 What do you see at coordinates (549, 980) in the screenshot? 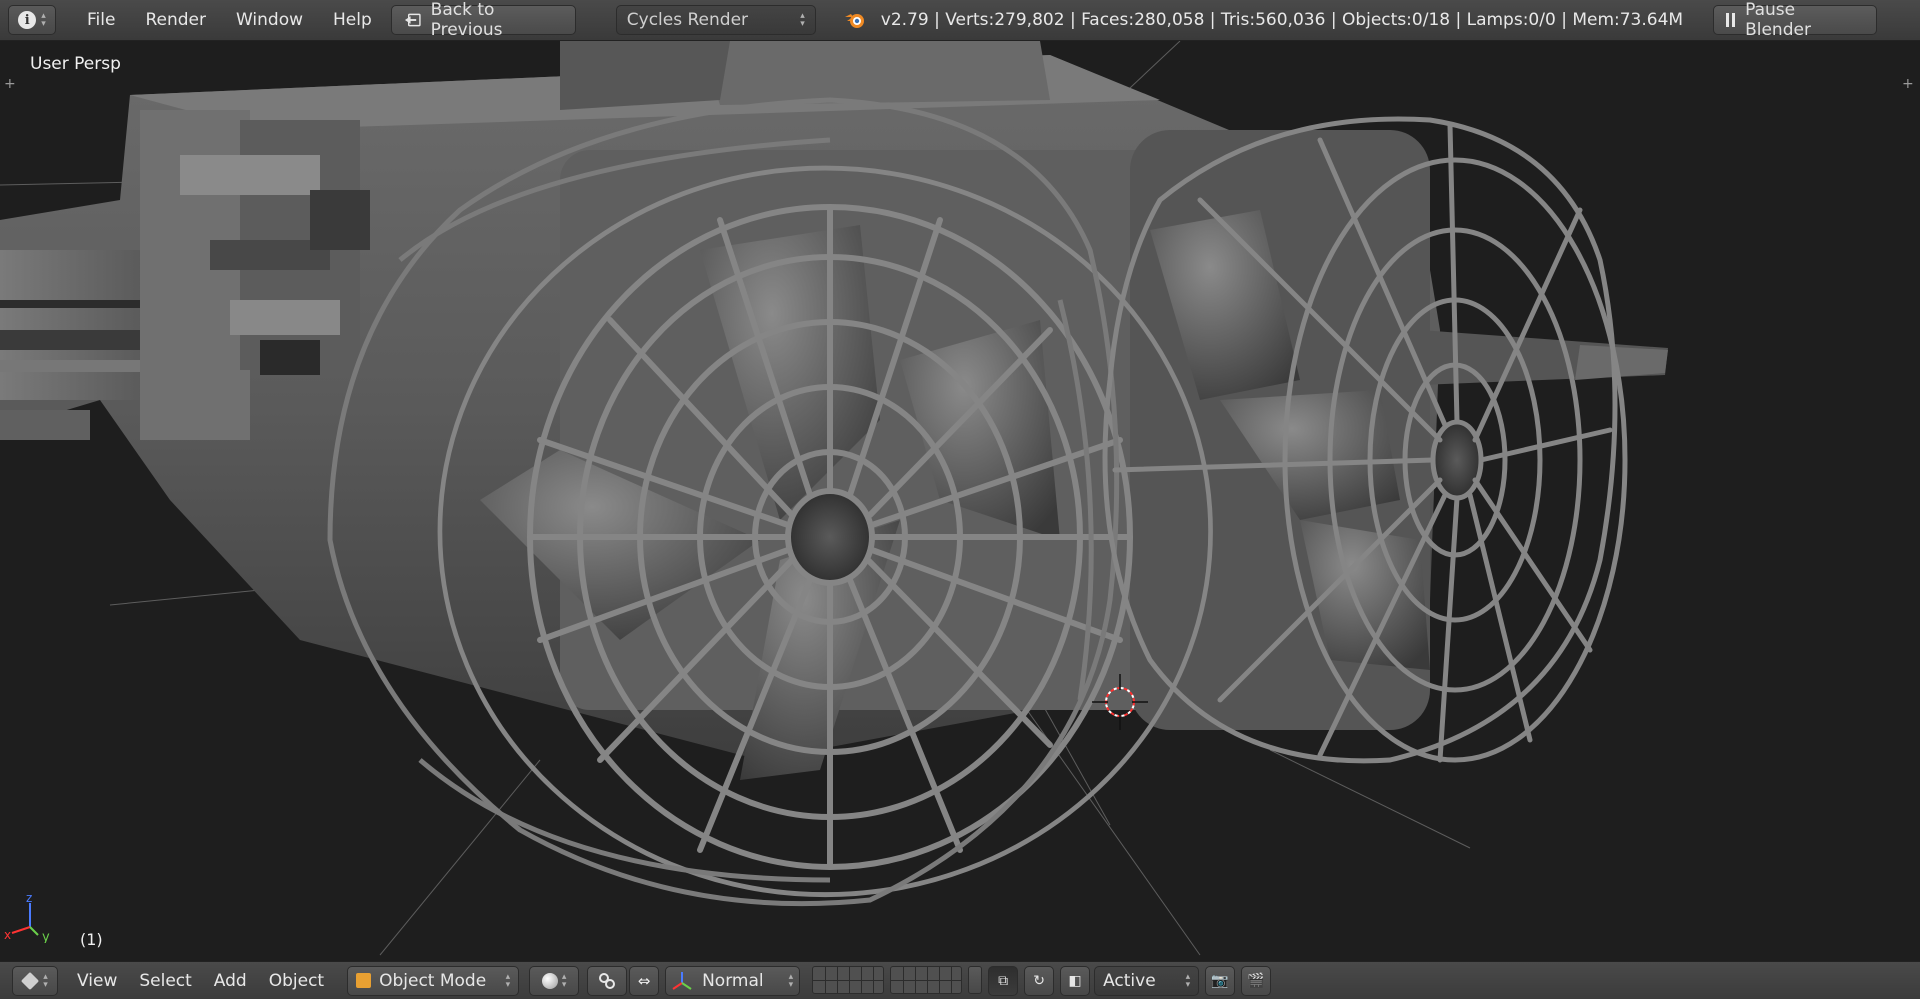
I see `solid-shading-icon` at bounding box center [549, 980].